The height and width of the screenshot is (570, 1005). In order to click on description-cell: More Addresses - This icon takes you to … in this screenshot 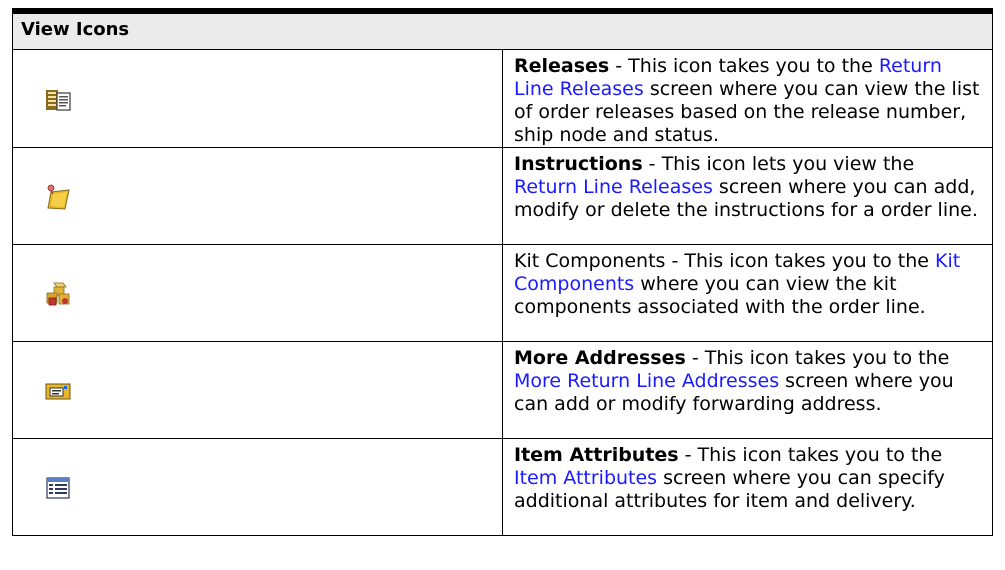, I will do `click(747, 390)`.